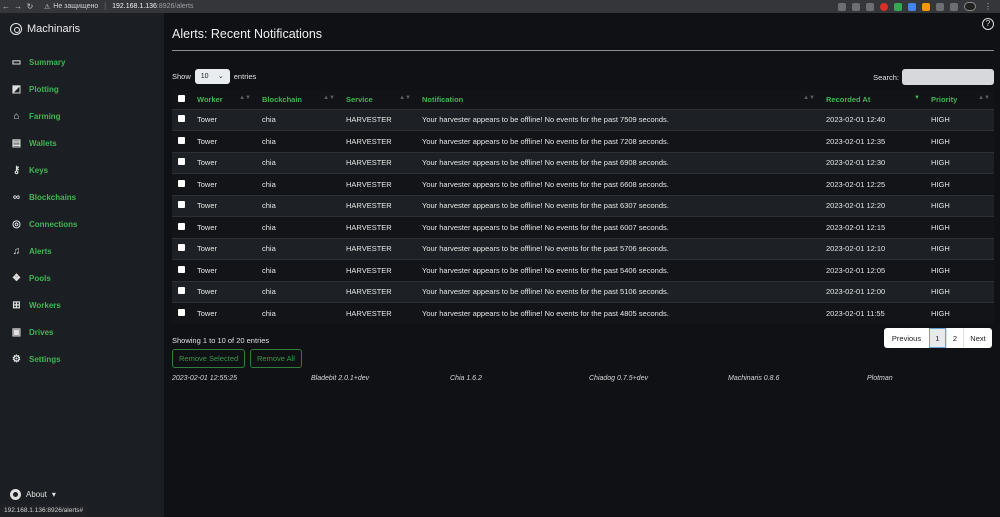 This screenshot has width=1000, height=517. I want to click on pagination-previous: Previous, so click(906, 338).